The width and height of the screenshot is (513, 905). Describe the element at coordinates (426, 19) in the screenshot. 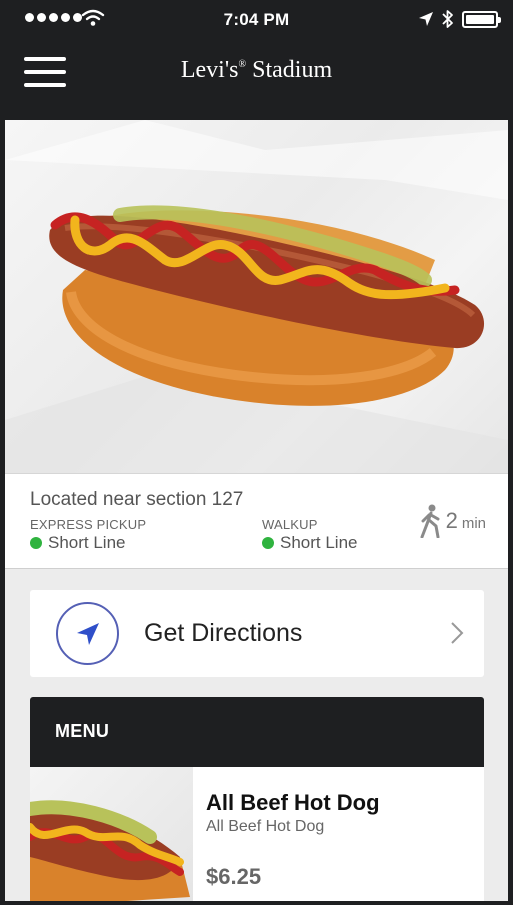

I see `location-arrow-icon` at that location.